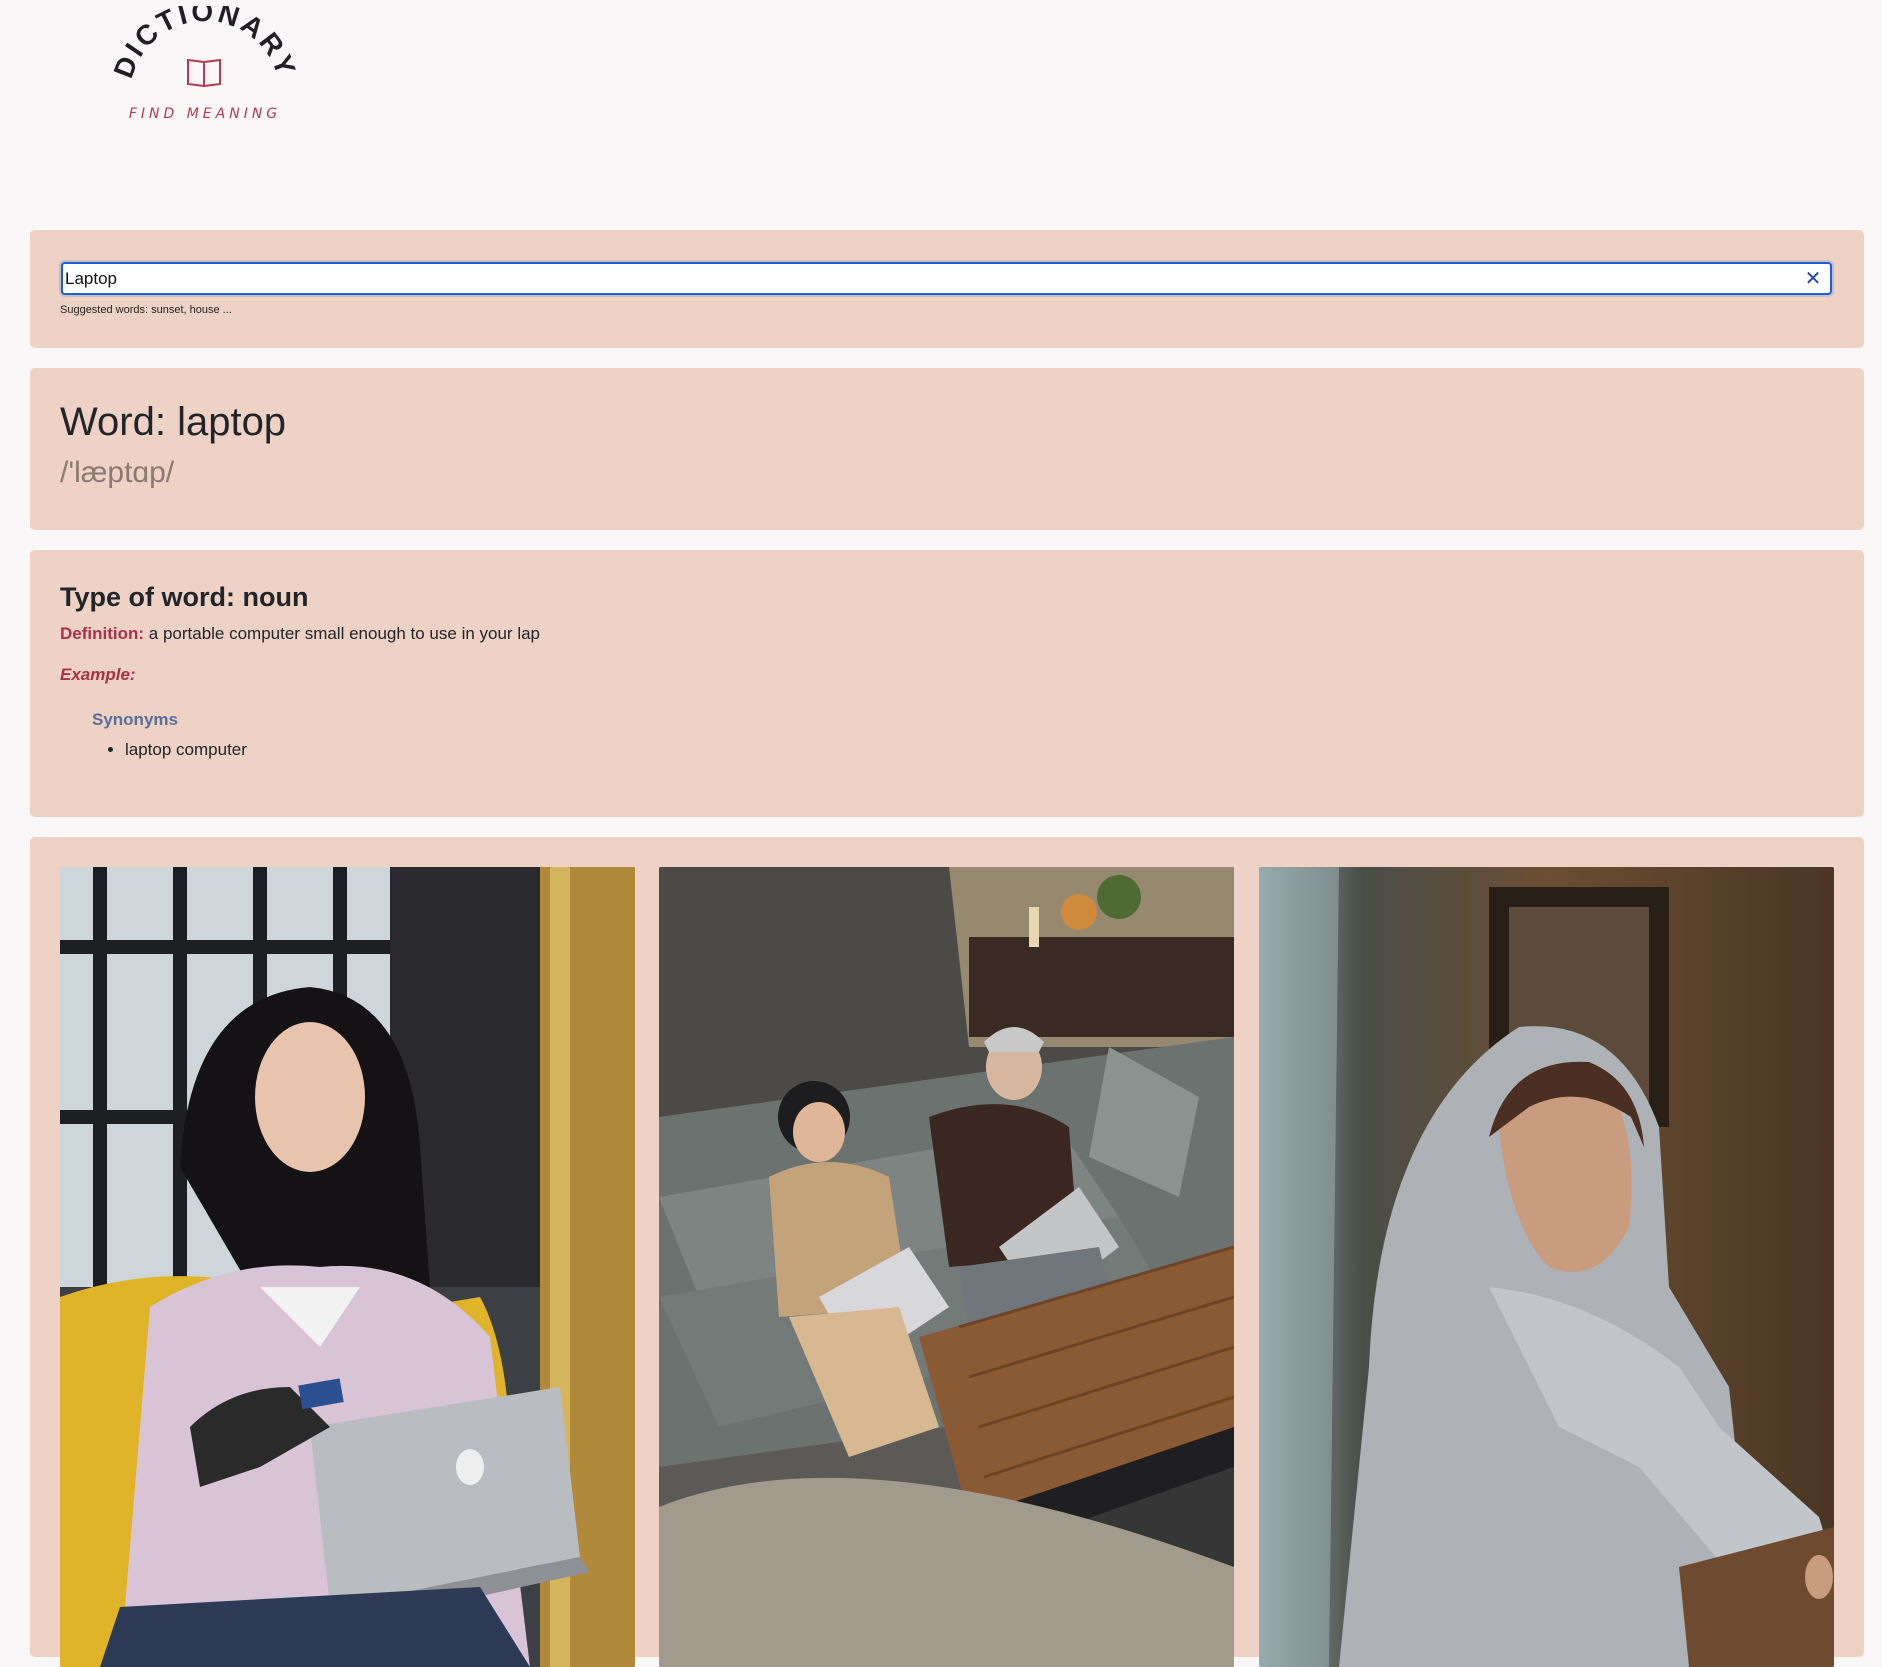  What do you see at coordinates (117, 472) in the screenshot?
I see `phonetic: /'læptɑp/` at bounding box center [117, 472].